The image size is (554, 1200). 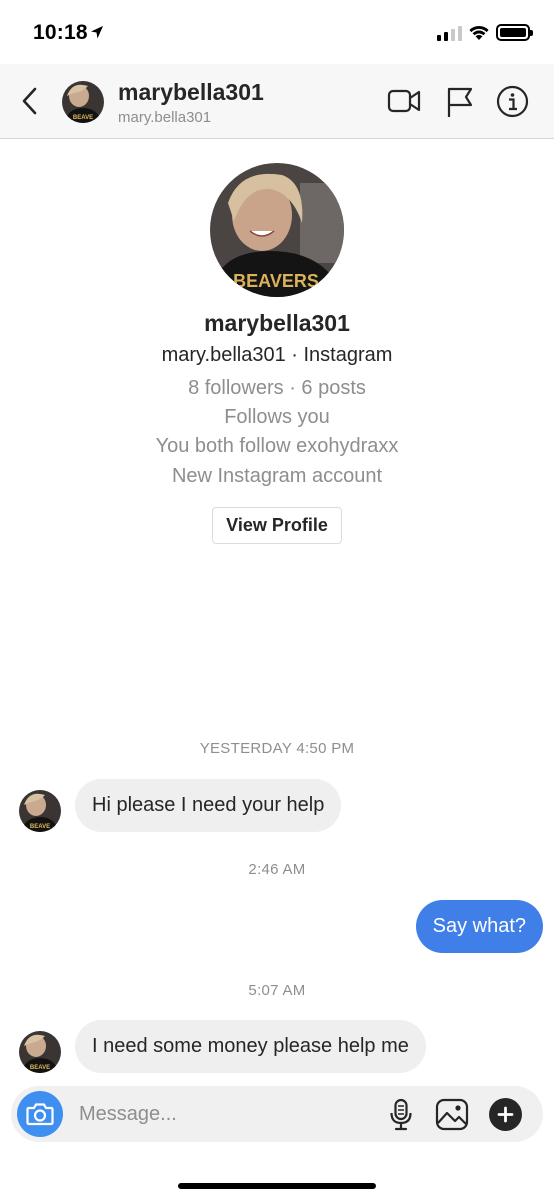 I want to click on profile-name: marybella301, so click(x=277, y=323).